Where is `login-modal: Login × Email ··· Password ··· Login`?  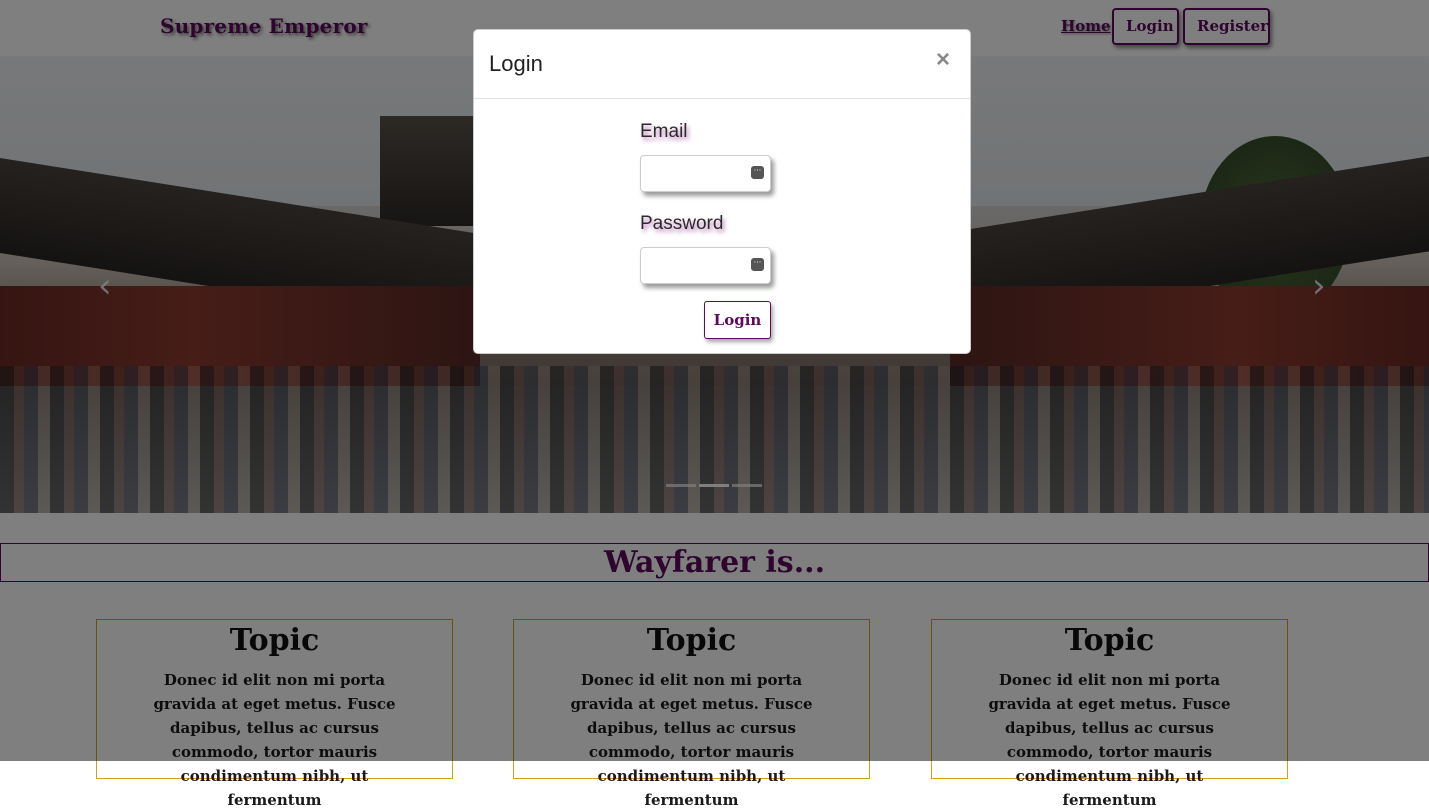
login-modal: Login × Email ··· Password ··· Login is located at coordinates (722, 191).